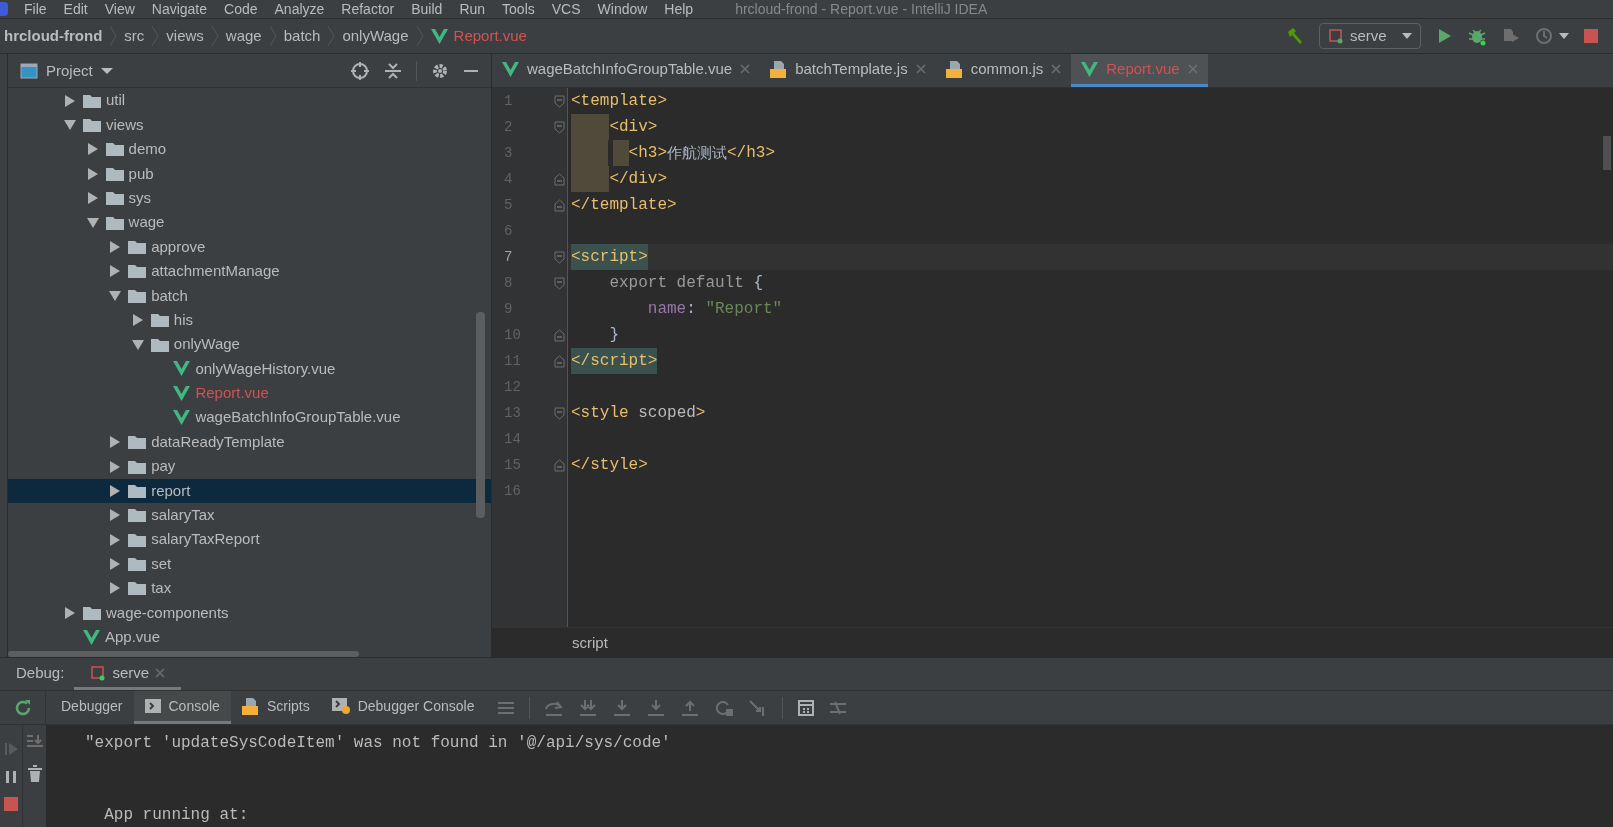 Image resolution: width=1613 pixels, height=827 pixels. Describe the element at coordinates (590, 643) in the screenshot. I see `editor-breadcrumb: script` at that location.